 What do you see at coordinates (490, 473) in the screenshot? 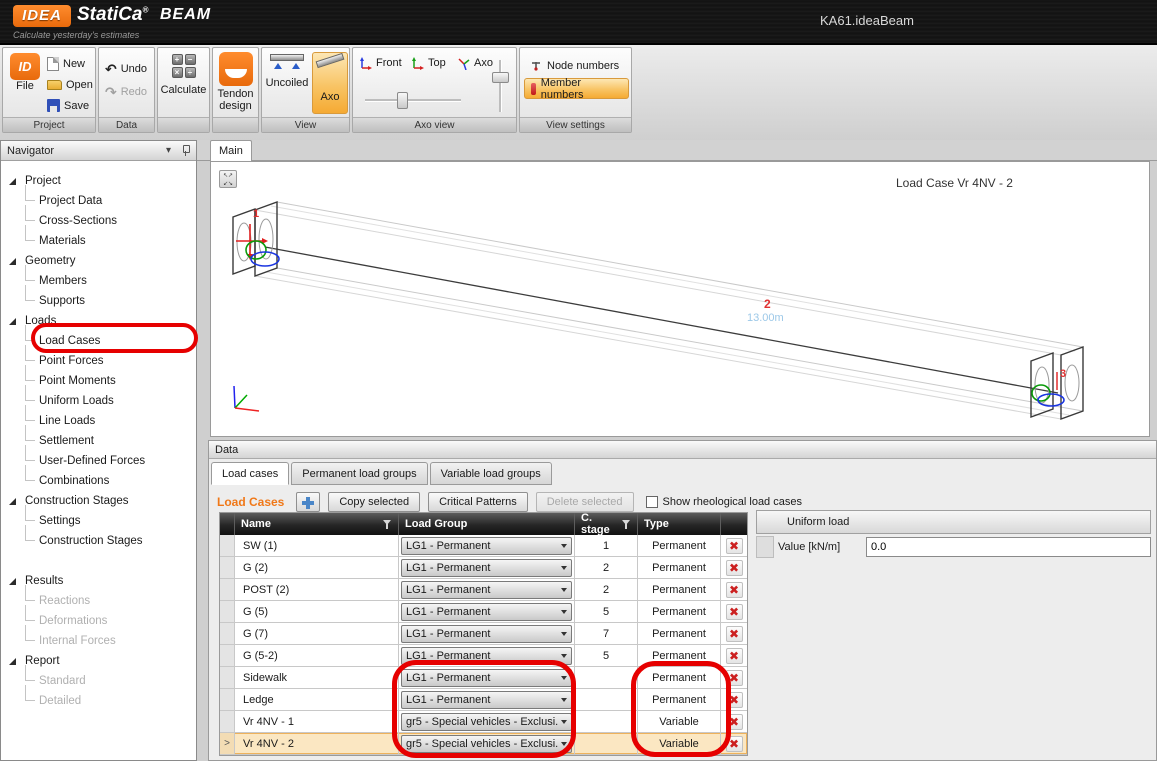
I see `tab-variable-load-groups: Variable load groups` at bounding box center [490, 473].